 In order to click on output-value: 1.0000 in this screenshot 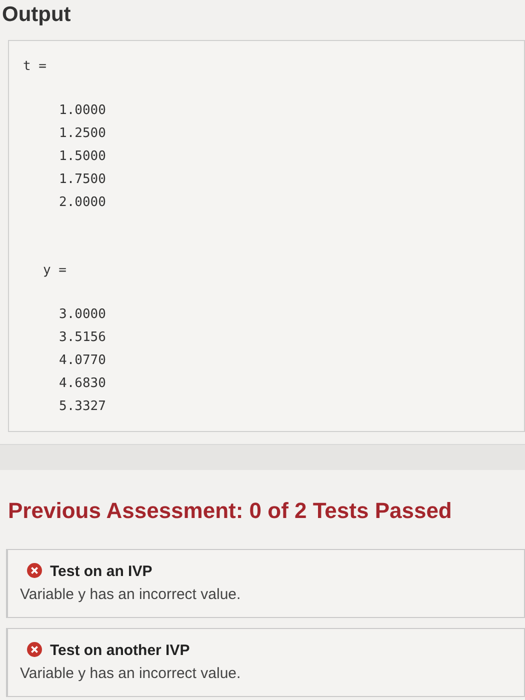, I will do `click(82, 110)`.